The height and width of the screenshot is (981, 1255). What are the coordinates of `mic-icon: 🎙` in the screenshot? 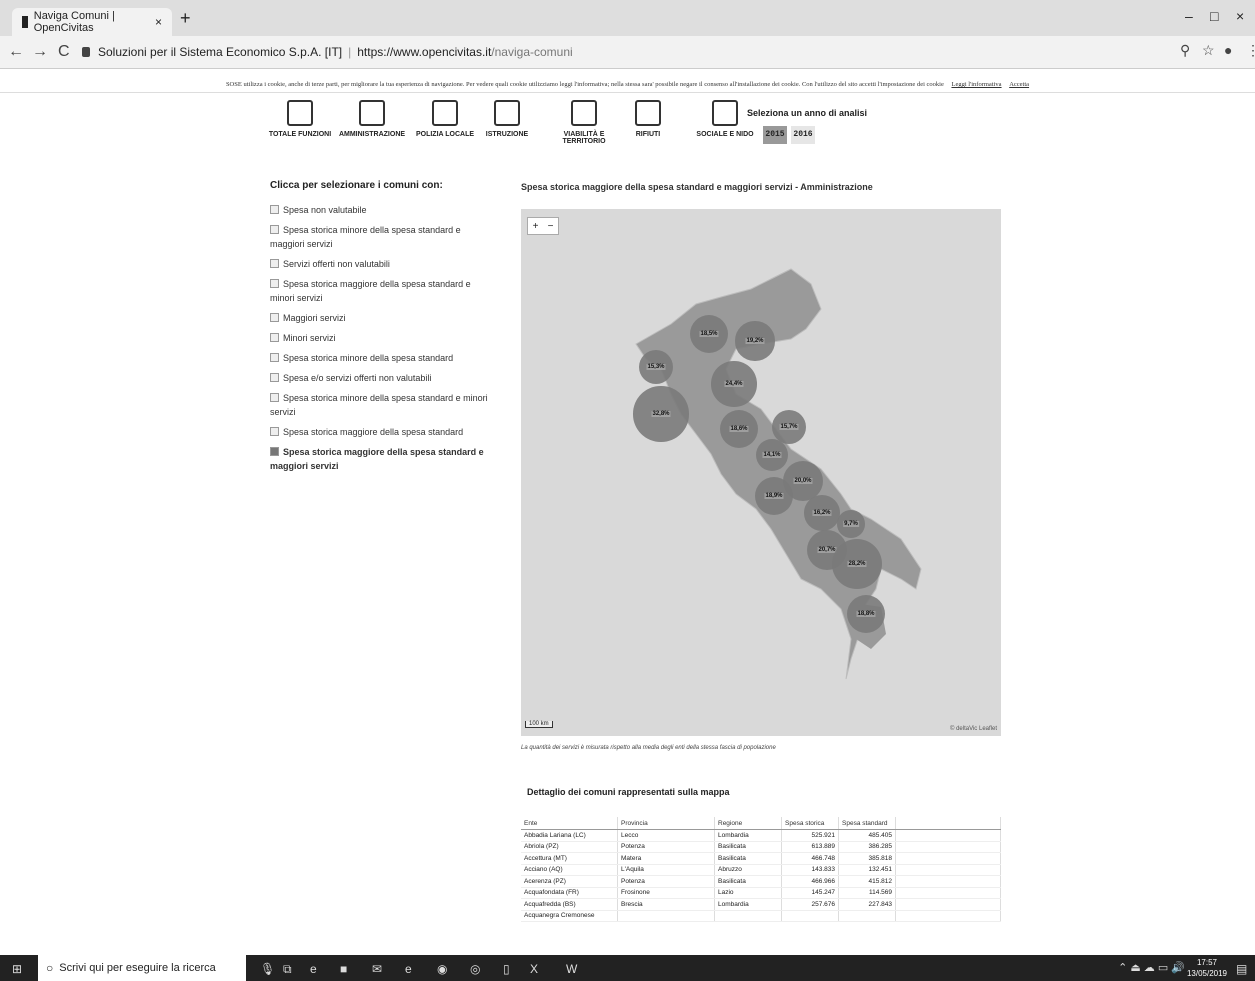 It's located at (267, 969).